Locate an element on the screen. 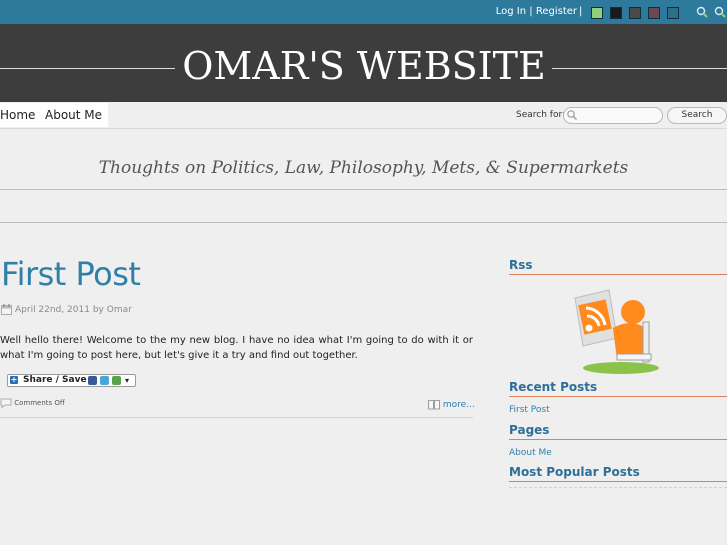 The width and height of the screenshot is (727, 545). share-arrows-icon is located at coordinates (116, 380).